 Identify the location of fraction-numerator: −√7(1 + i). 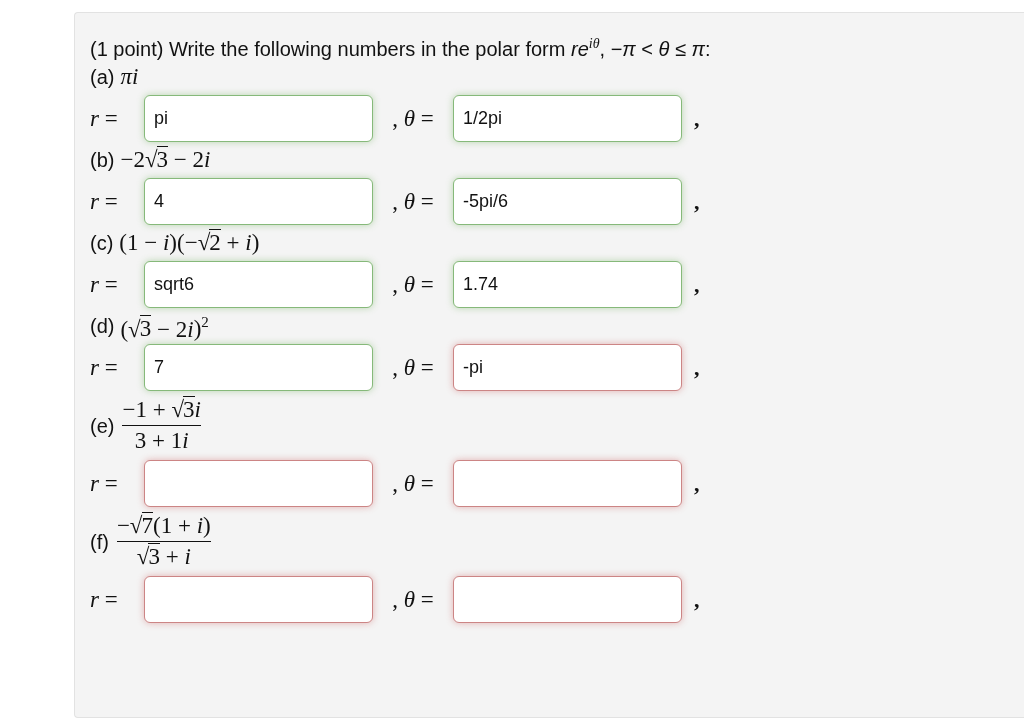
(163, 525).